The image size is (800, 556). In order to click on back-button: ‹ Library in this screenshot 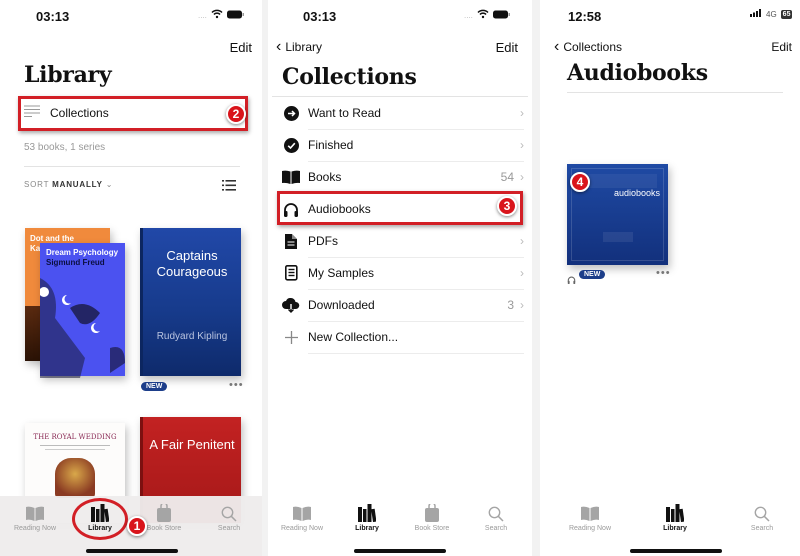, I will do `click(299, 47)`.